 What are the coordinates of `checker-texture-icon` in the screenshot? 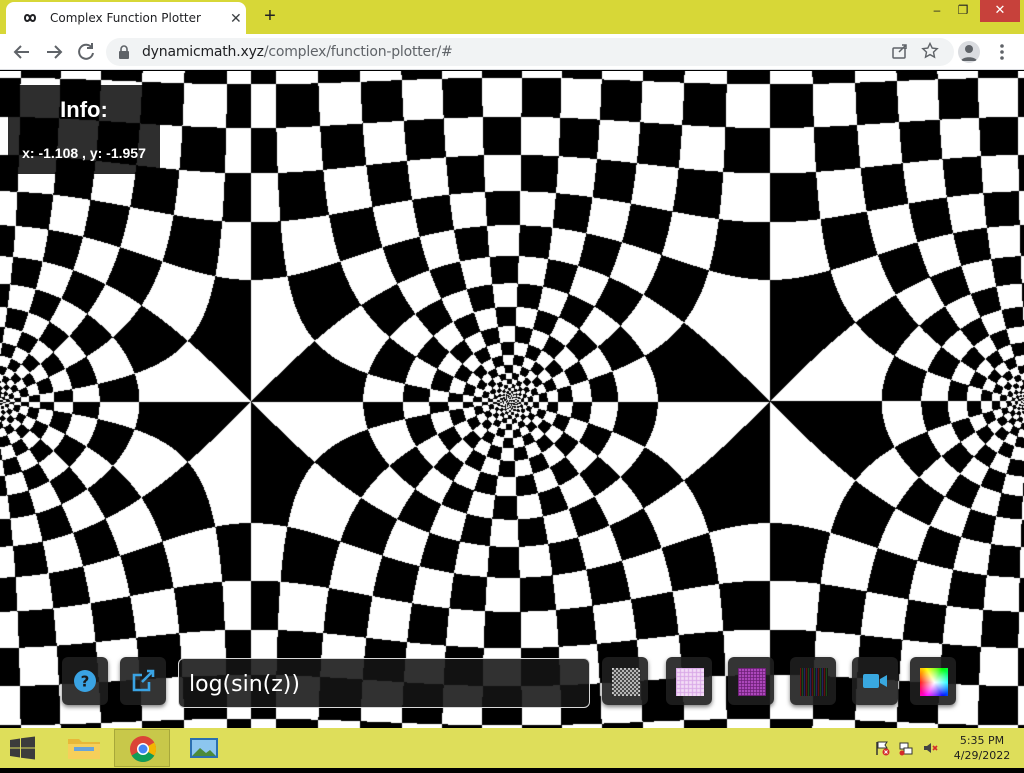 It's located at (626, 682).